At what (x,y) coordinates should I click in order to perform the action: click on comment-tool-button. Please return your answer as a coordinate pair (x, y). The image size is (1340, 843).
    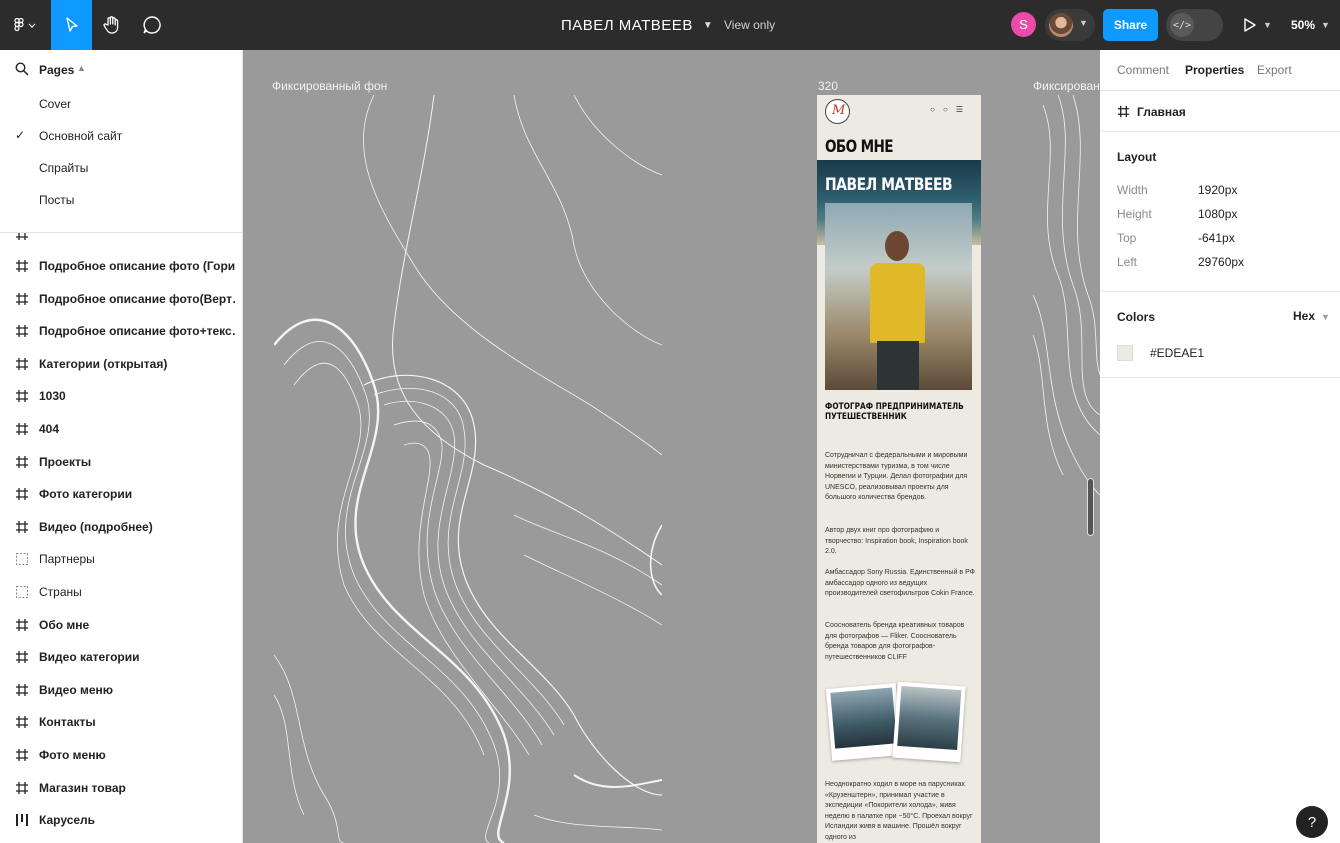
    Looking at the image, I should click on (152, 25).